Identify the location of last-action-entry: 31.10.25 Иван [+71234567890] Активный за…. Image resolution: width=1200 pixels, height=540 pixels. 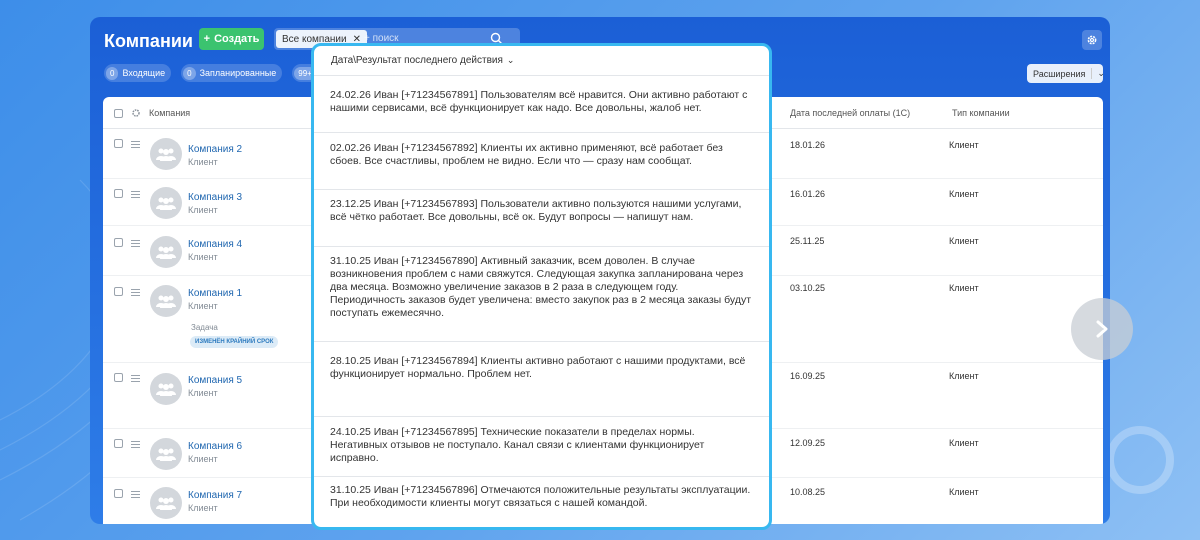
(541, 294).